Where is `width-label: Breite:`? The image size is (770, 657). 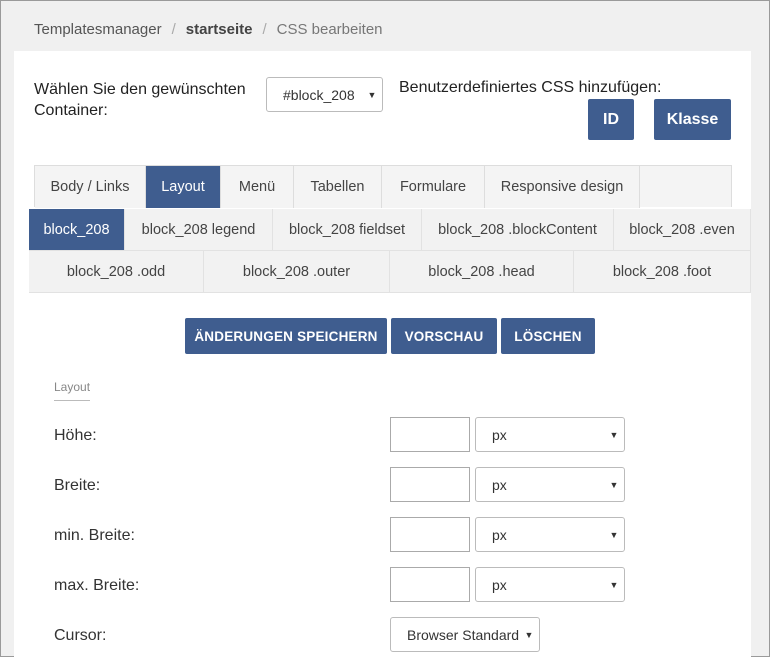 width-label: Breite: is located at coordinates (77, 485).